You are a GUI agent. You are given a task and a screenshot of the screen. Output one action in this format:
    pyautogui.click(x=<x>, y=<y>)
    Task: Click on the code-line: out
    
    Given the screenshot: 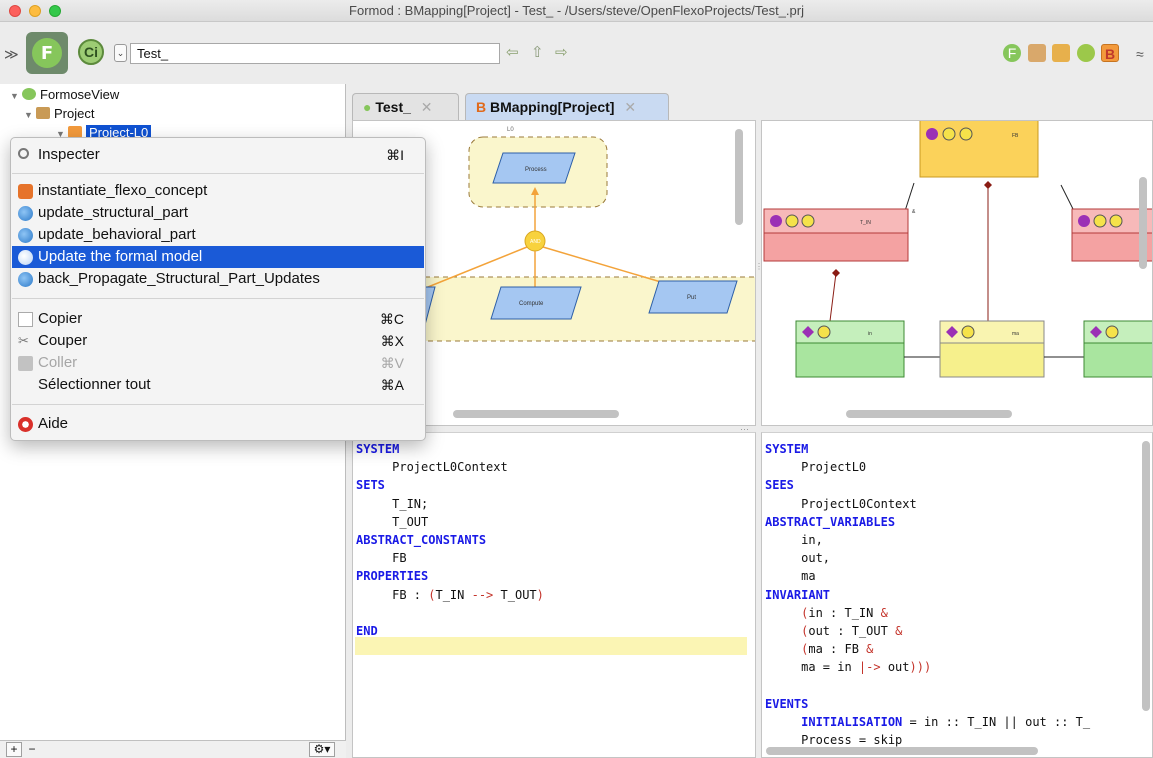 What is the action you would take?
    pyautogui.click(x=895, y=667)
    